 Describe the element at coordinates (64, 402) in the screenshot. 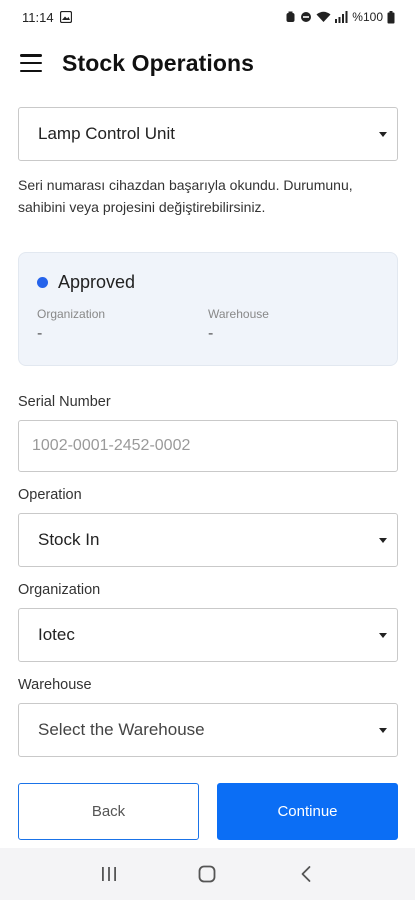

I see `serial-number-label: Serial Number` at that location.